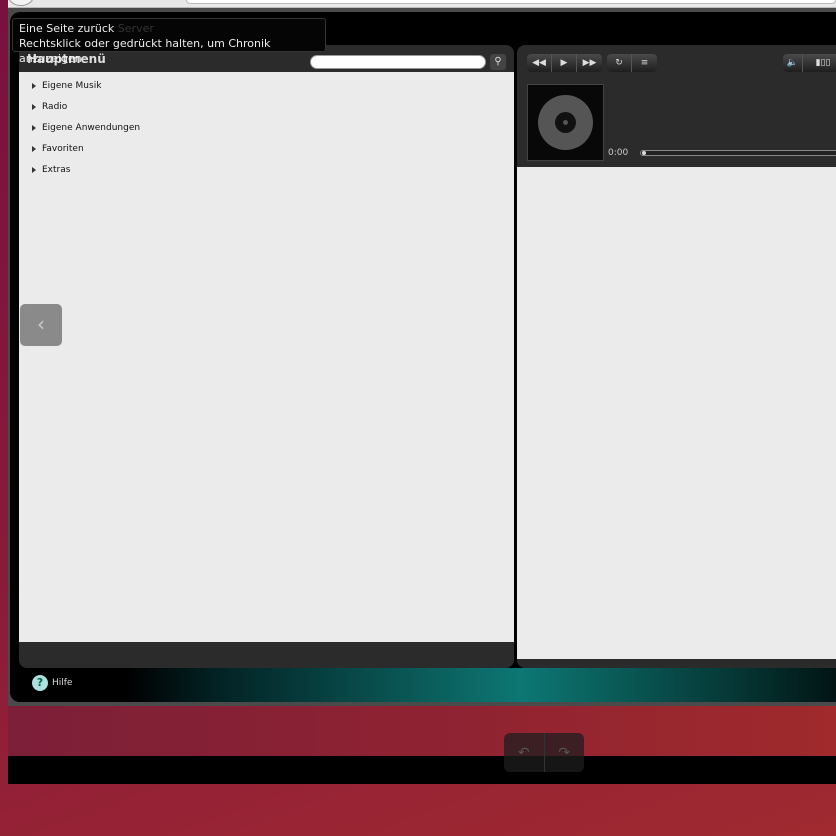 This screenshot has width=836, height=836. I want to click on menu-item-eigene-anwendungen: Eigene Anwendungen, so click(266, 127).